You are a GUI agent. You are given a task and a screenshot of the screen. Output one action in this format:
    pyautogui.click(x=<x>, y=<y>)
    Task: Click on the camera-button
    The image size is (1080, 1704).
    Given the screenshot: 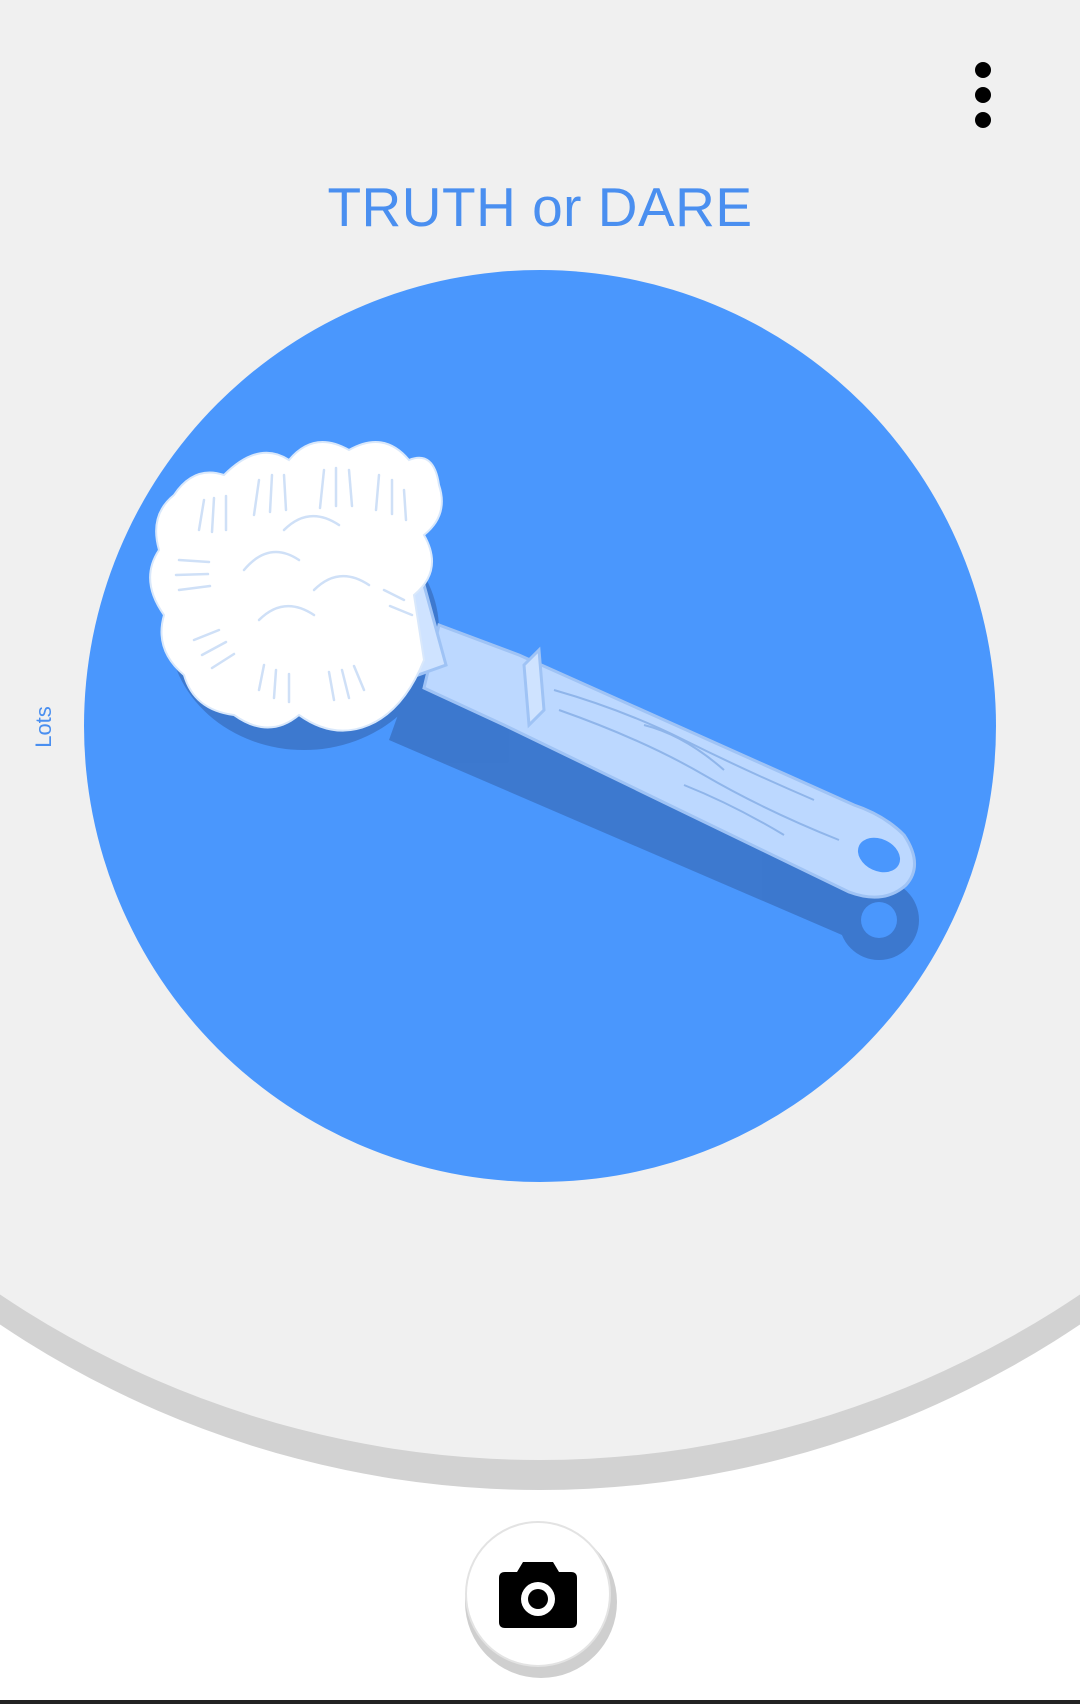 What is the action you would take?
    pyautogui.click(x=538, y=1594)
    